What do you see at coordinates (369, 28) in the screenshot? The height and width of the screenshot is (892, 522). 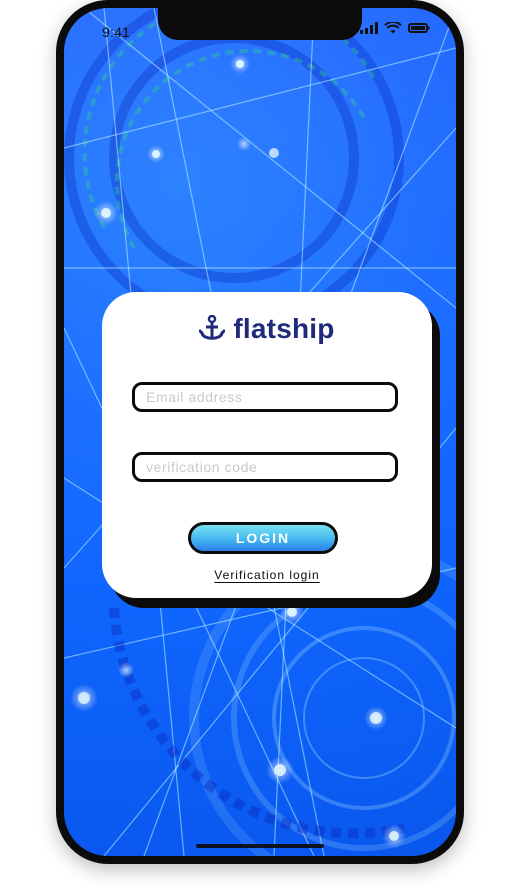 I see `signal-icon` at bounding box center [369, 28].